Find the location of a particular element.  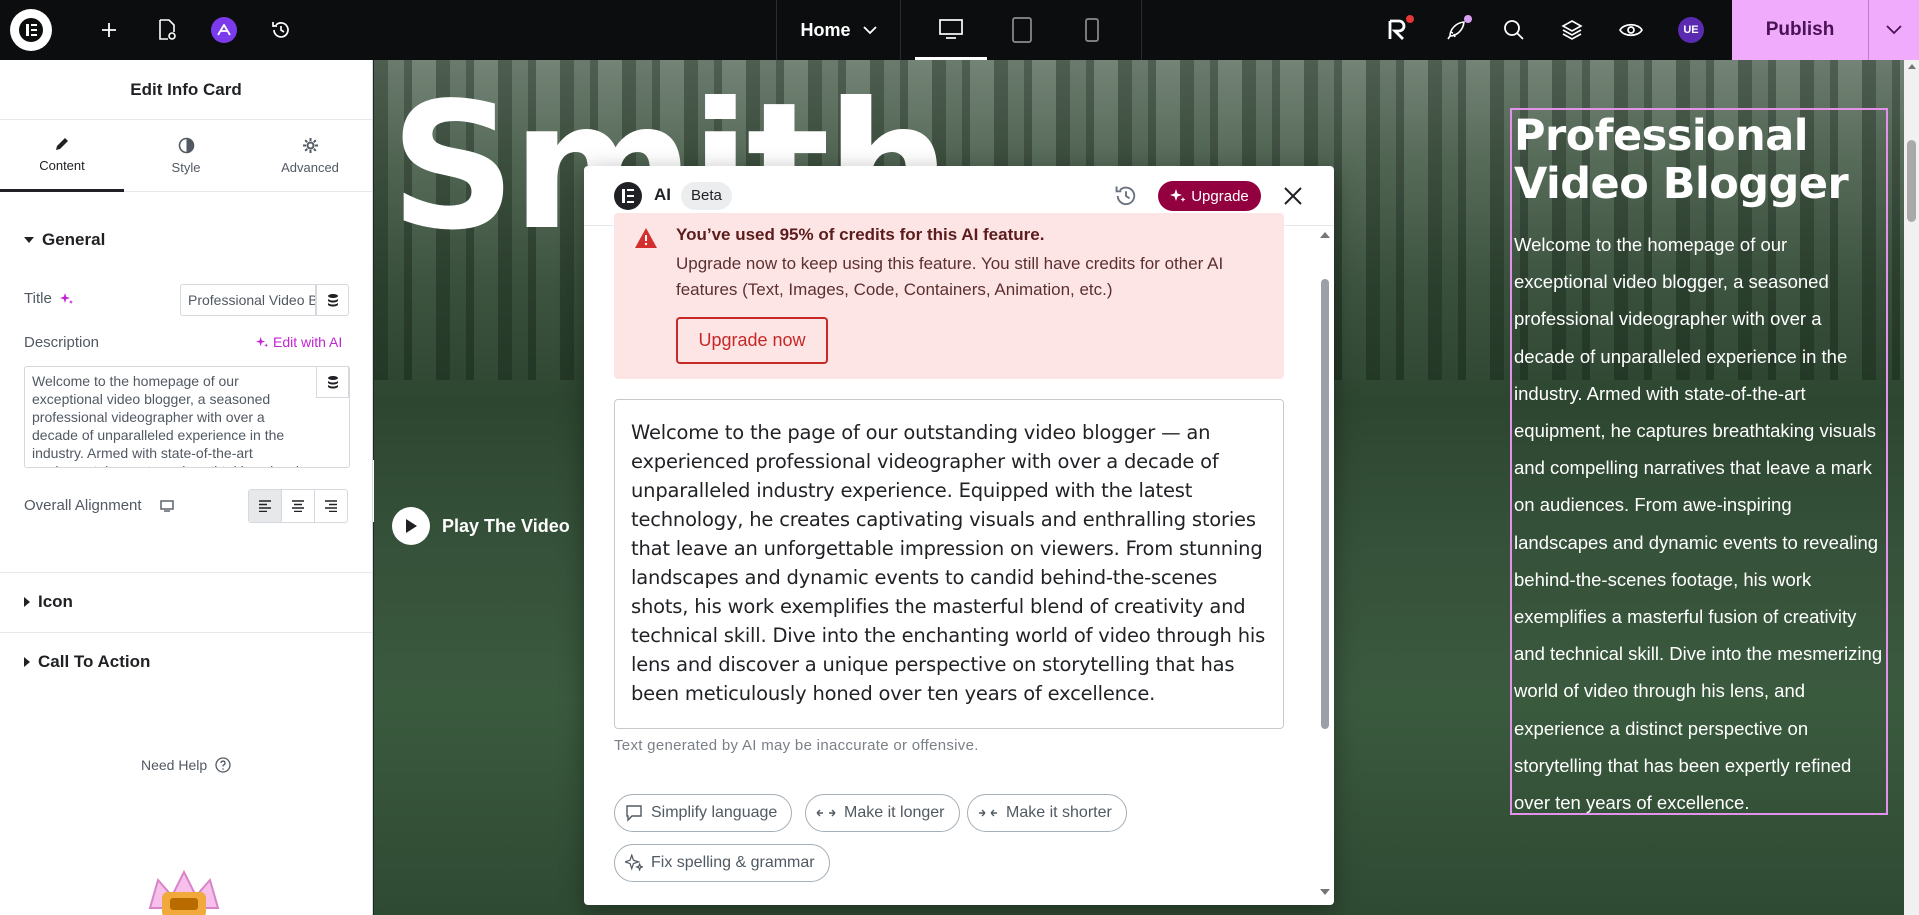

alignment-control is located at coordinates (298, 506).